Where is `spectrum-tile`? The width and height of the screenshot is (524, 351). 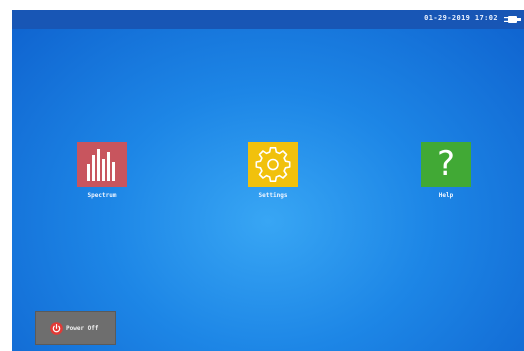 spectrum-tile is located at coordinates (102, 164).